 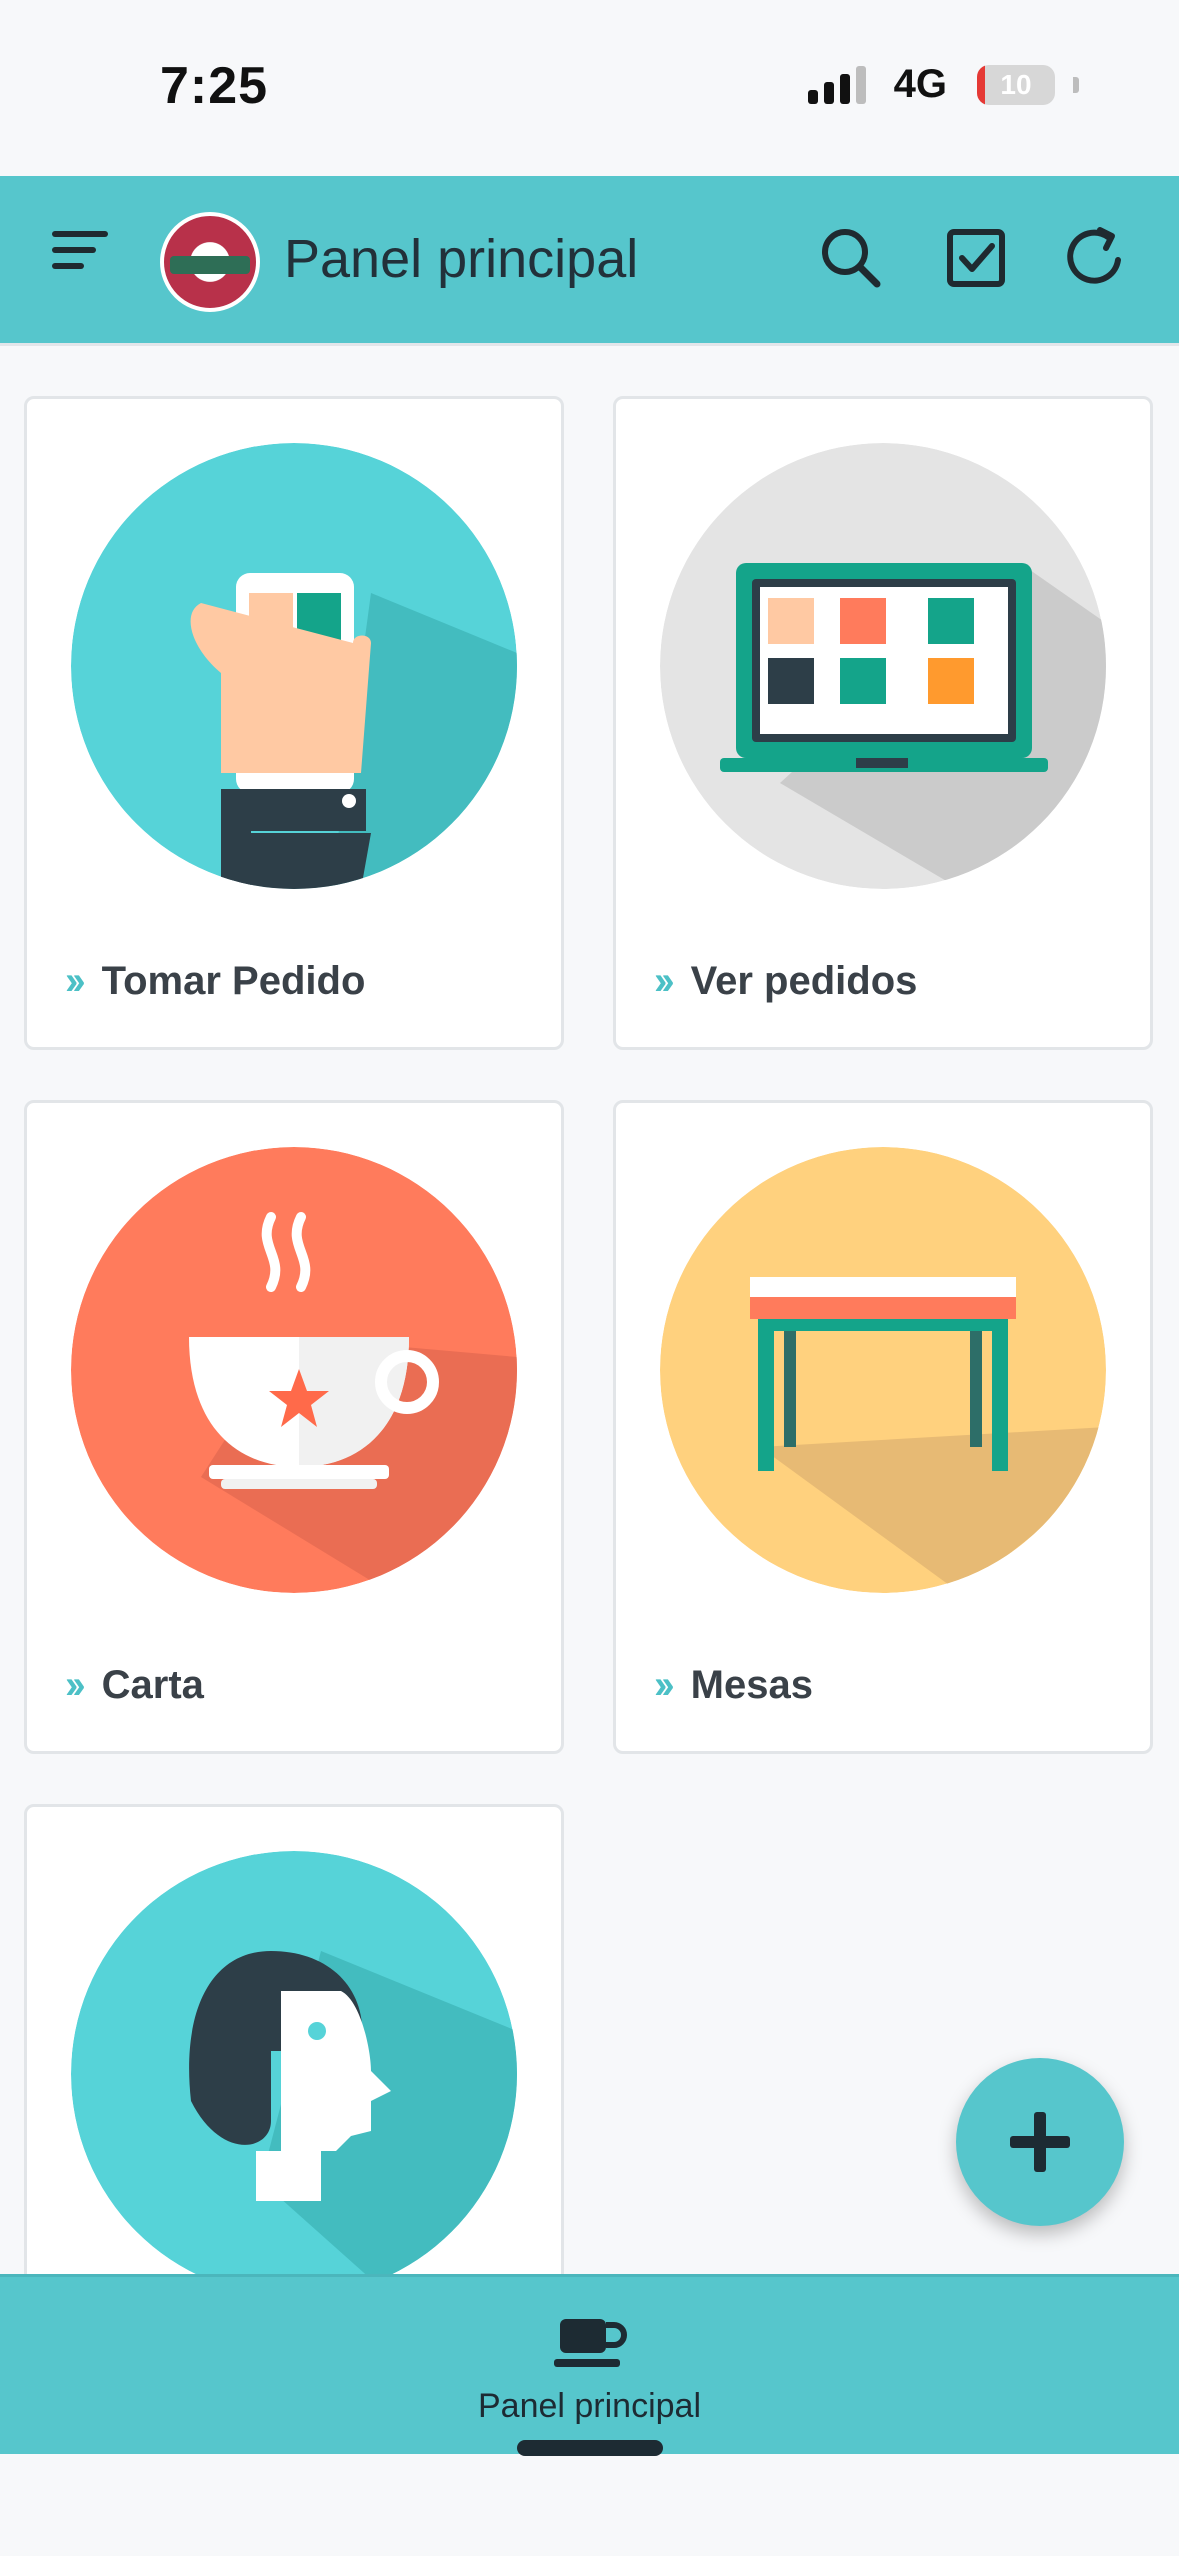 I want to click on table-icon, so click(x=883, y=1370).